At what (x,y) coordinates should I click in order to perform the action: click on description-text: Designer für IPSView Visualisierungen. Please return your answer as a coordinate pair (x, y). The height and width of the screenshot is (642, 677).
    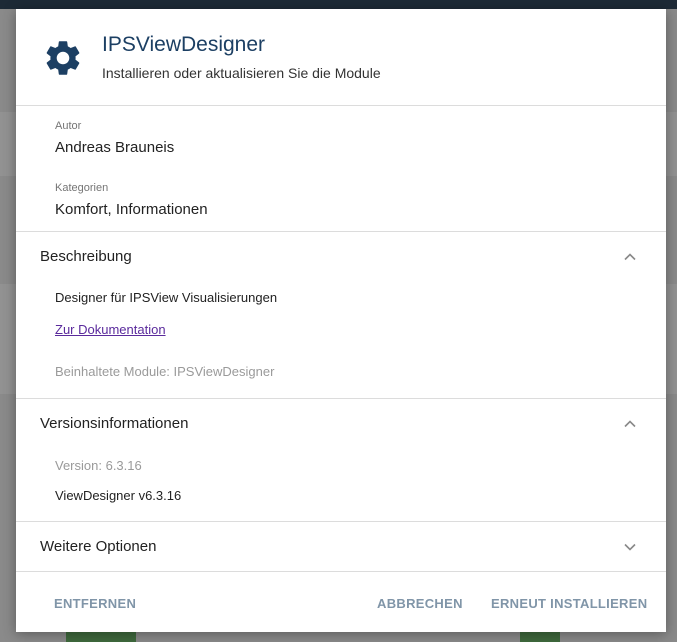
    Looking at the image, I should click on (166, 297).